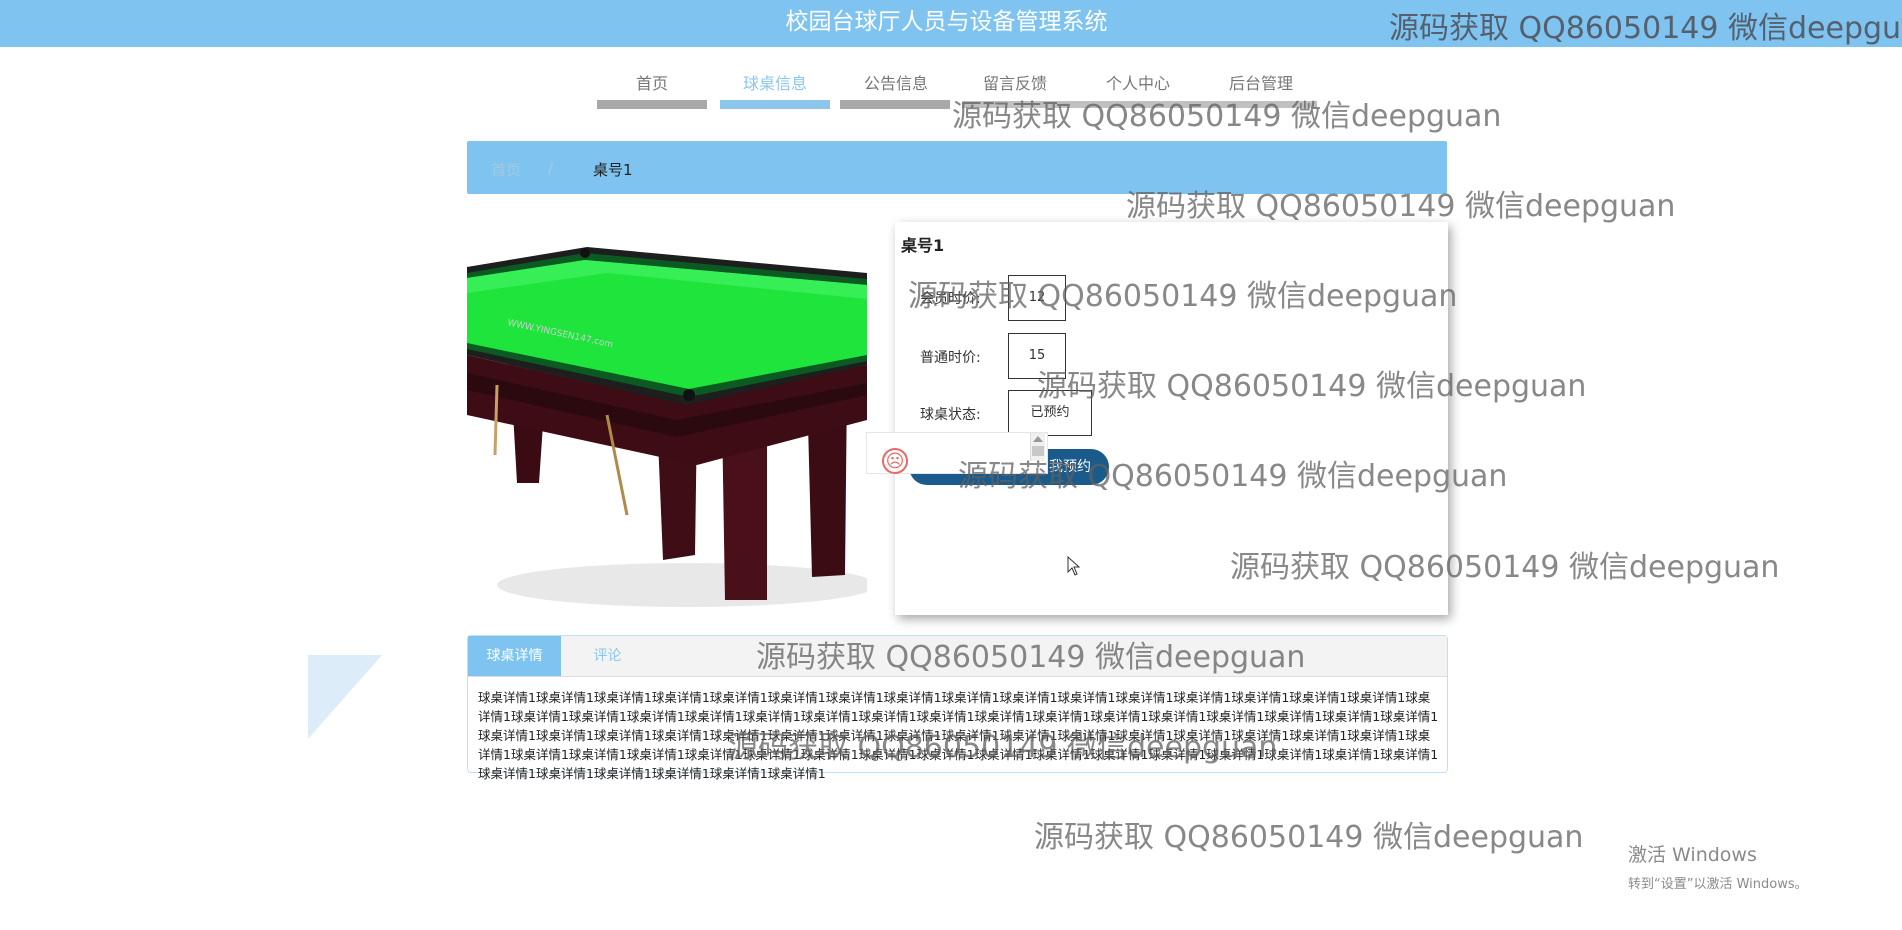 The height and width of the screenshot is (930, 1902). What do you see at coordinates (1171, 418) in the screenshot?
I see `table-detail-card: 桌号1 会员时价: 12 普通时价: 15 球桌状态: 已预约 点我预约` at bounding box center [1171, 418].